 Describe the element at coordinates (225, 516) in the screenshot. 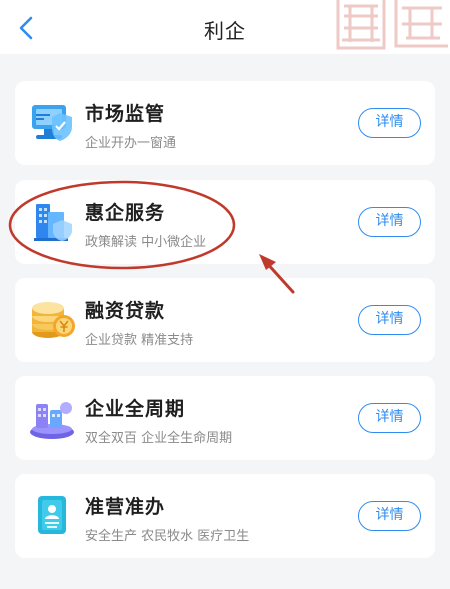

I see `service-card-business-license: 准营准办 安全生产 农民牧水 医疗卫生 详情` at that location.